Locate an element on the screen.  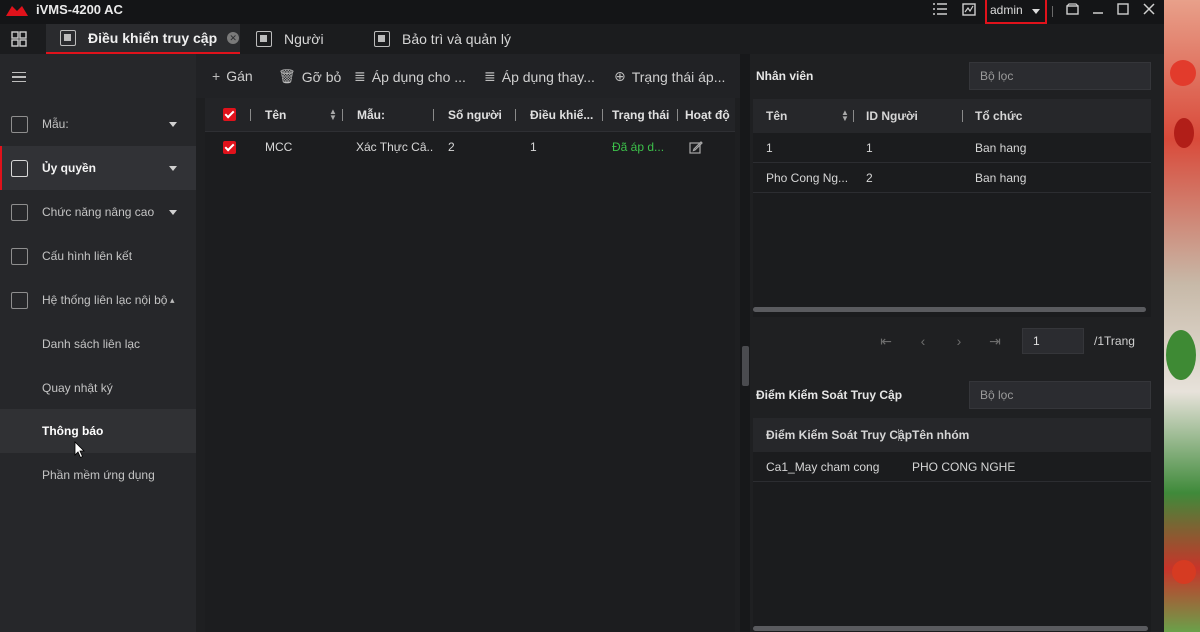
tab-person: Người is located at coordinates (311, 39).